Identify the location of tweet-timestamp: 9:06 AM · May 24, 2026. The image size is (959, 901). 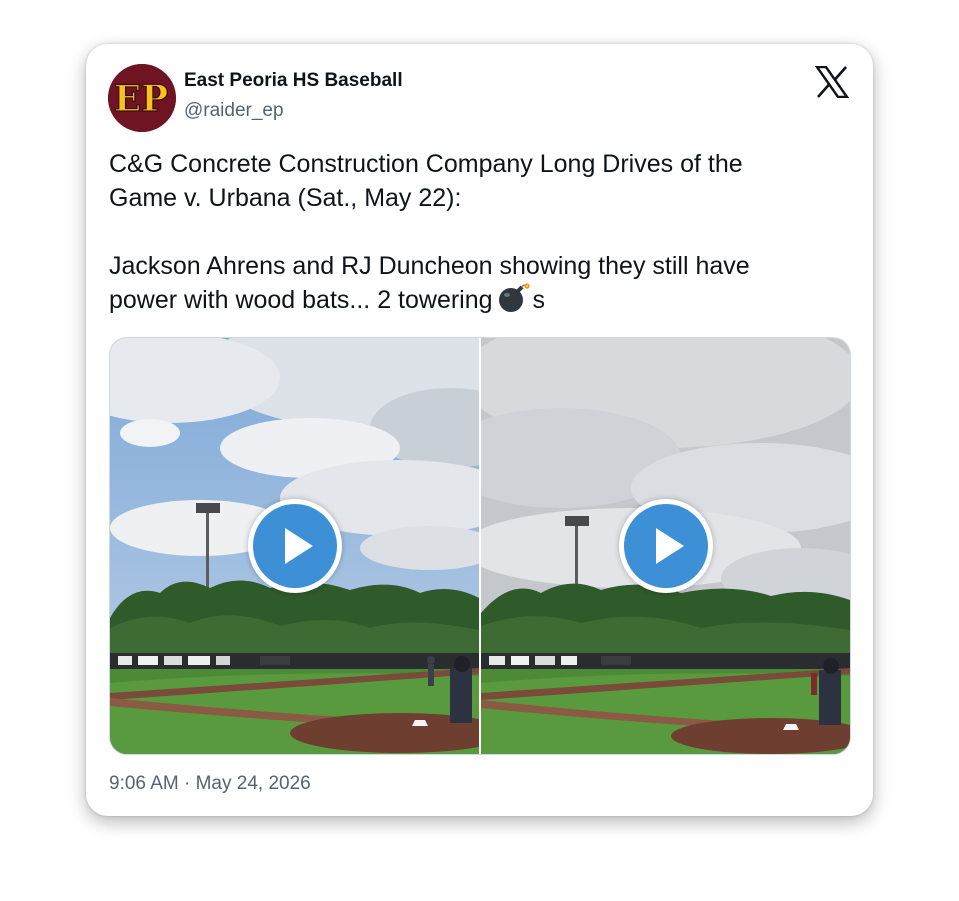
(210, 784).